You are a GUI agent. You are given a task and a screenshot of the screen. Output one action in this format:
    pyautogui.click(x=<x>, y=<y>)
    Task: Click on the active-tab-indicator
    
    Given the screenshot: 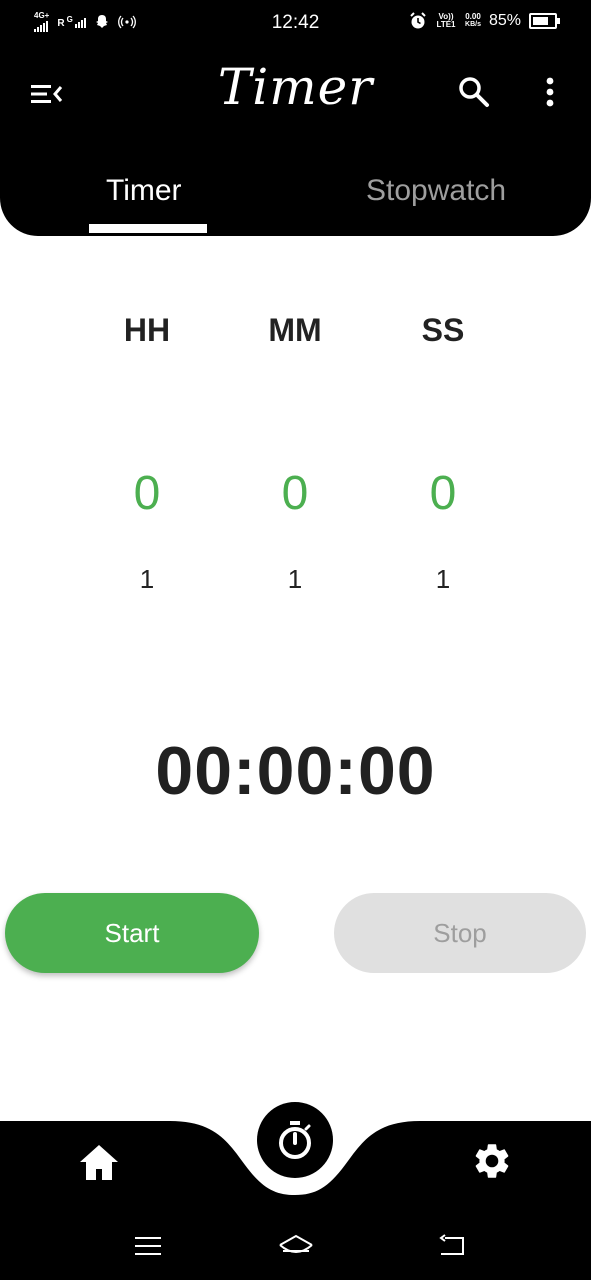 What is the action you would take?
    pyautogui.click(x=148, y=228)
    